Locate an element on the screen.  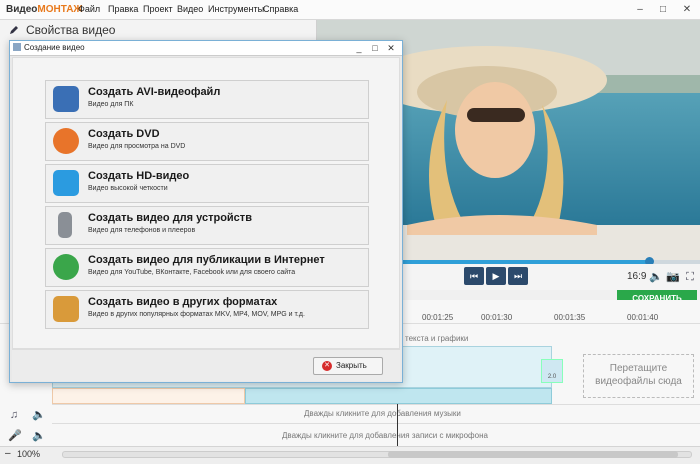
option-subtitle: Видео для ПК is located at coordinates (111, 104).